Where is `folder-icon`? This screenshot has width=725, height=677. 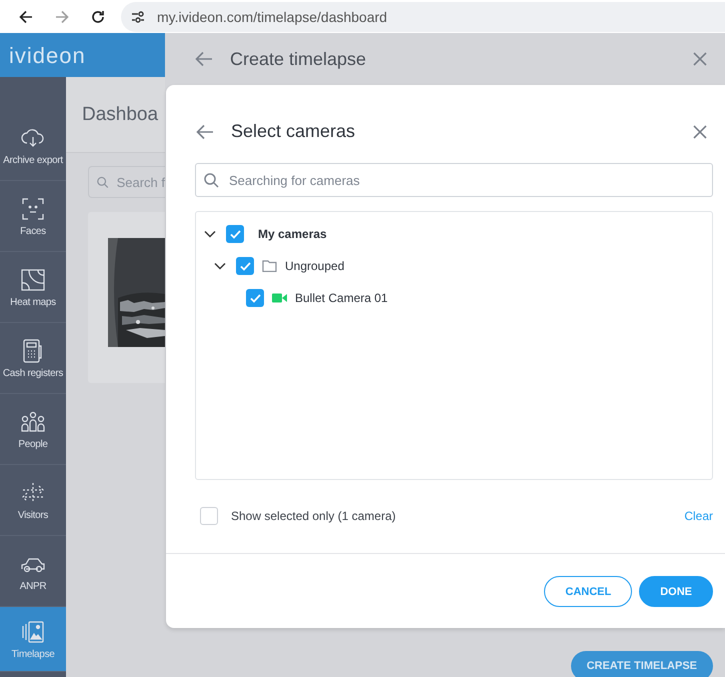 folder-icon is located at coordinates (269, 266).